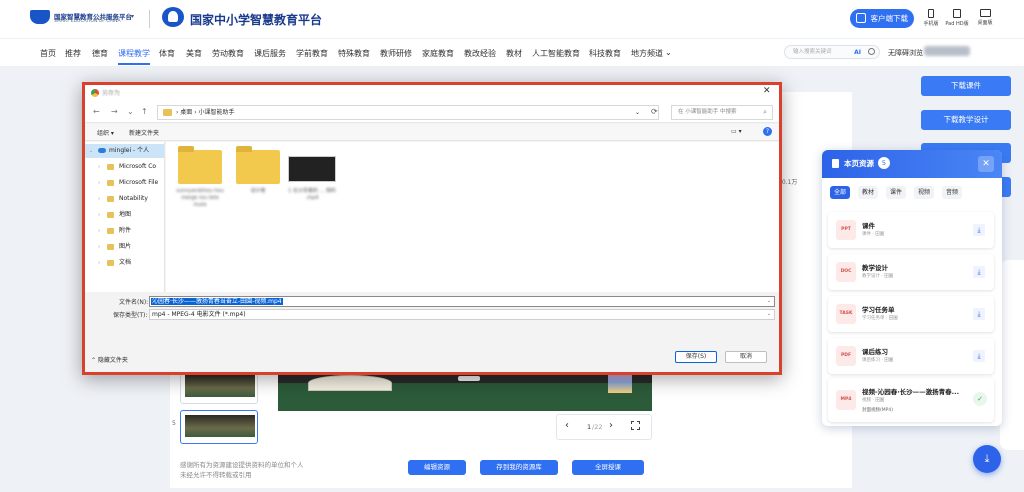 Image resolution: width=1024 pixels, height=492 pixels. What do you see at coordinates (924, 192) in the screenshot?
I see `tab-video: 视频` at bounding box center [924, 192].